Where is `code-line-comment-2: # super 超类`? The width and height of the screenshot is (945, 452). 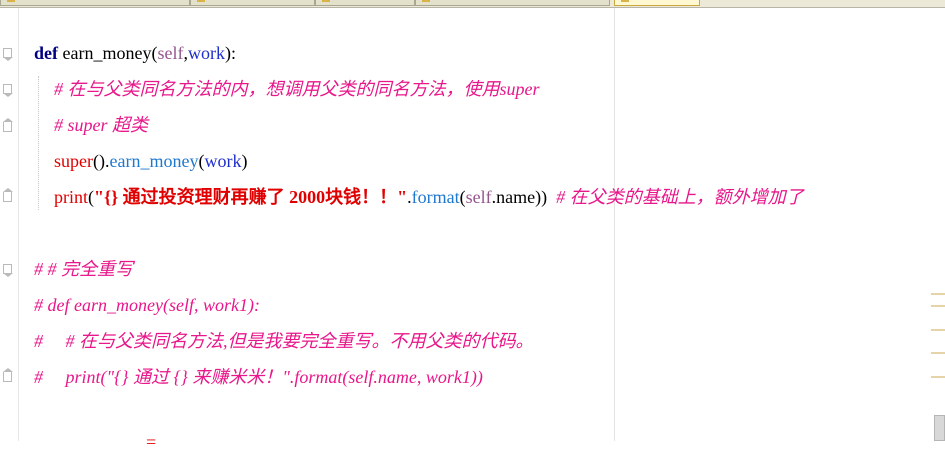
code-line-comment-2: # super 超类 is located at coordinates (101, 125).